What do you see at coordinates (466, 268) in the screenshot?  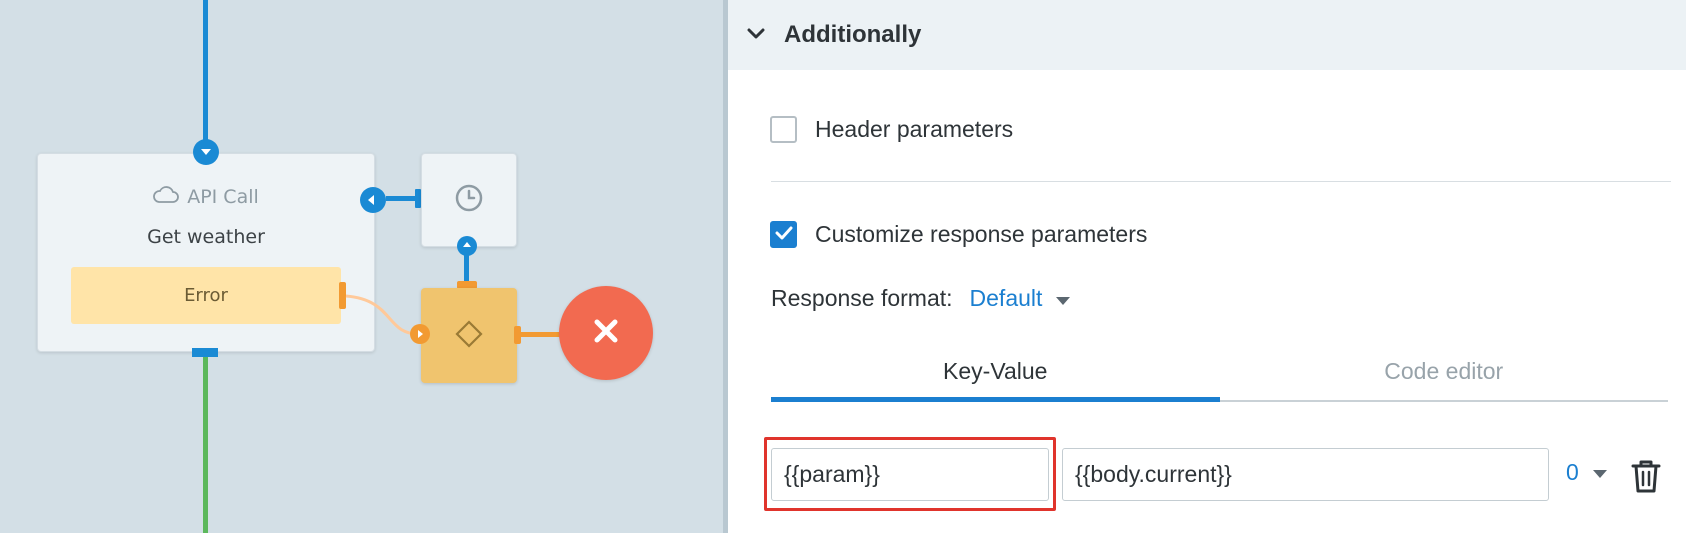 I see `timer-condition-connector` at bounding box center [466, 268].